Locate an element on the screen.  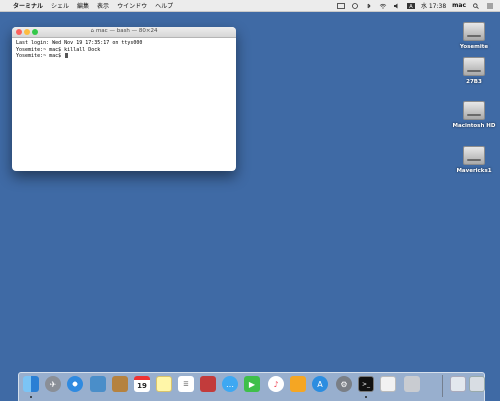
input-method-icon: A is located at coordinates (410, 5).